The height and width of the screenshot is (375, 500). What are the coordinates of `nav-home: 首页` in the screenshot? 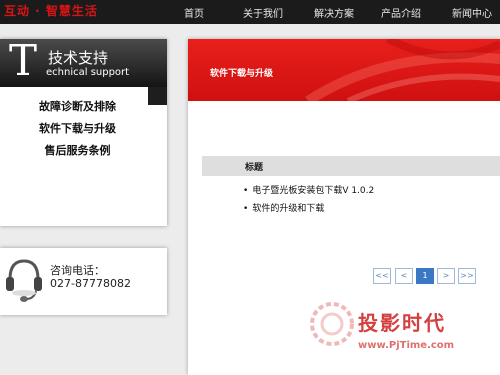 It's located at (194, 12).